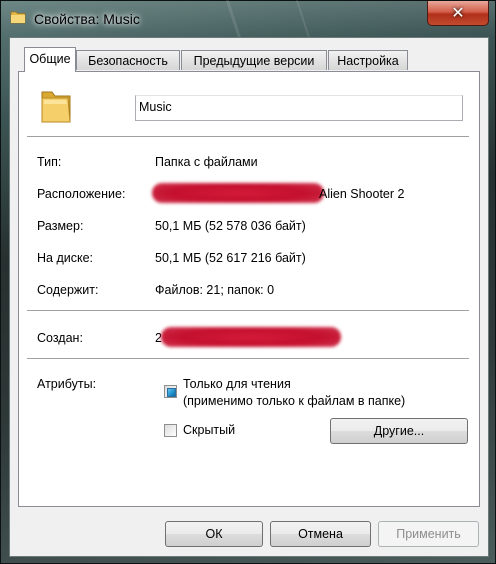 This screenshot has height=564, width=496. Describe the element at coordinates (170, 391) in the screenshot. I see `readonly-checkbox` at that location.